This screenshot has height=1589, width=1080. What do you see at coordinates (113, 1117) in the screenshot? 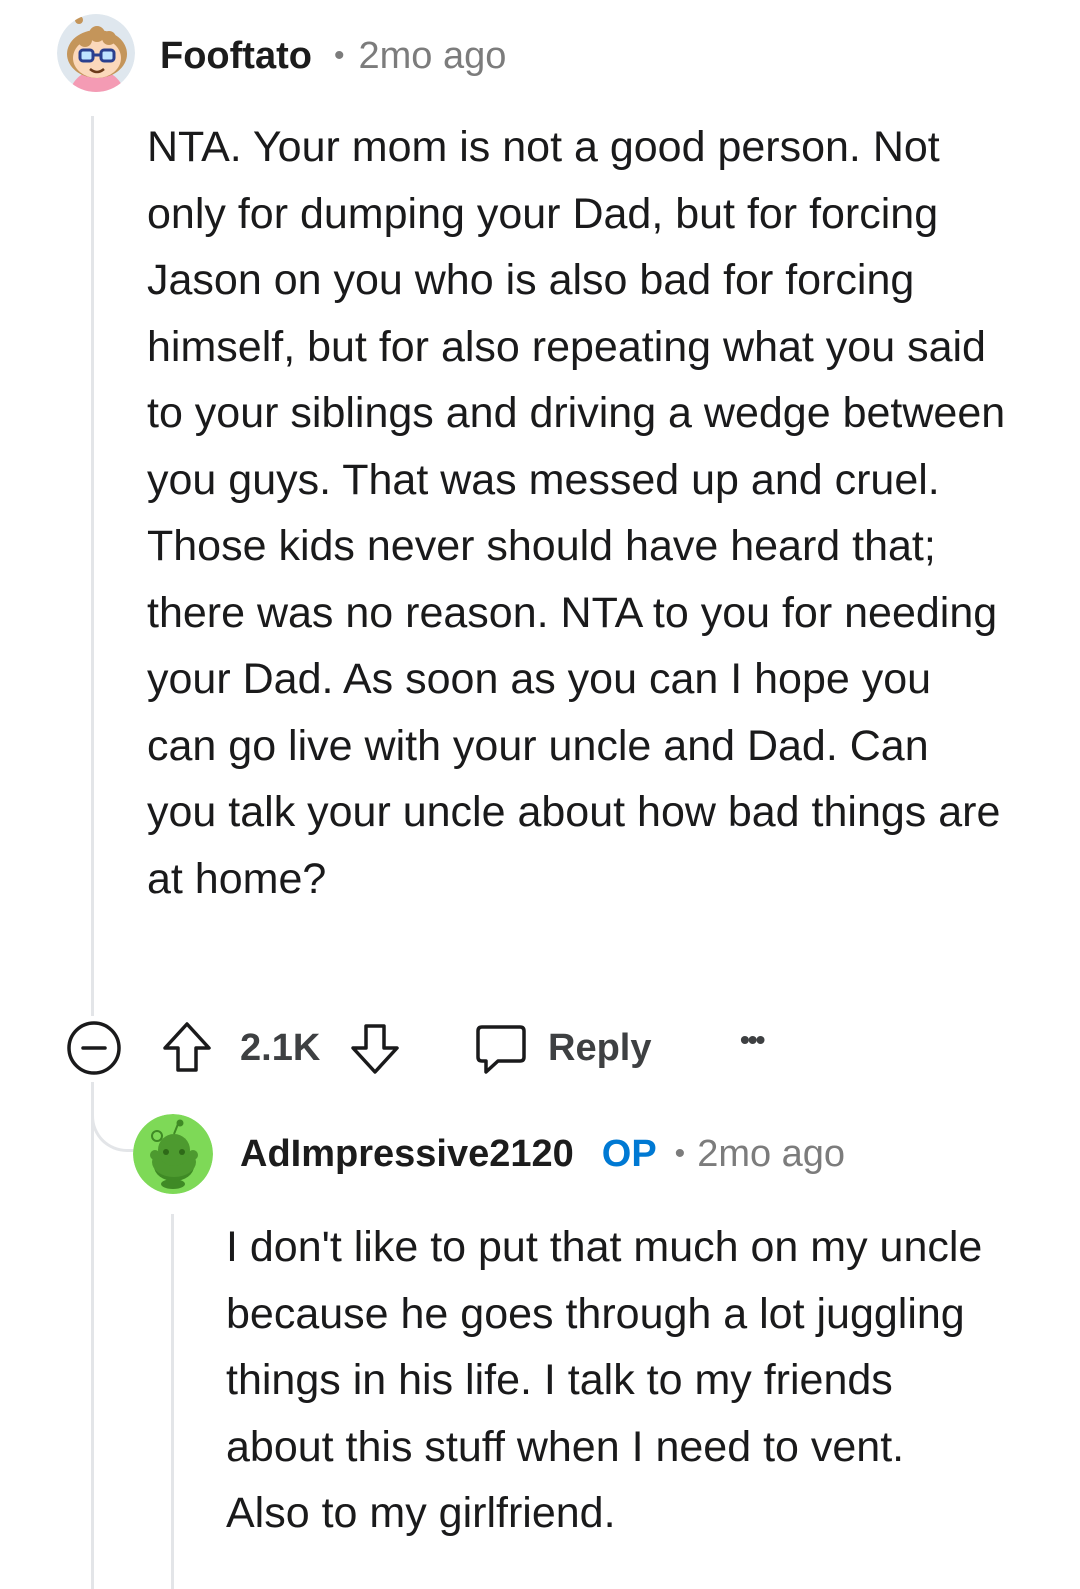
I see `reply-connector-curve` at bounding box center [113, 1117].